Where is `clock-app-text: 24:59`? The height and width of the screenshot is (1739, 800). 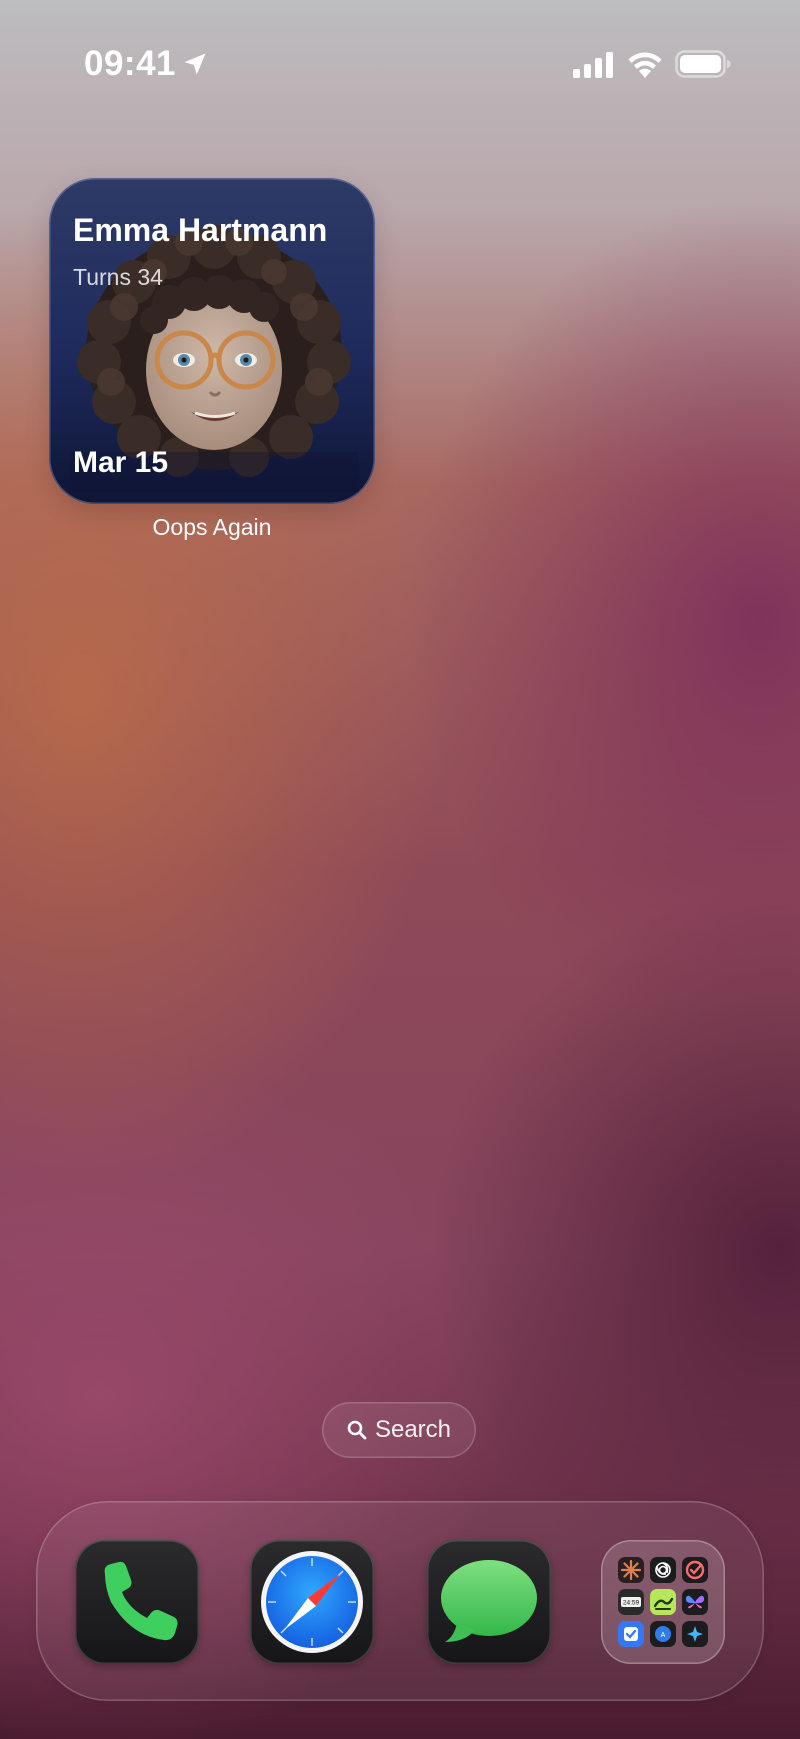 clock-app-text: 24:59 is located at coordinates (631, 1603).